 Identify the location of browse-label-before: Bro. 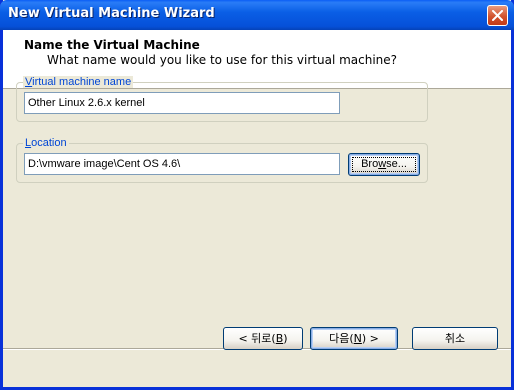
(370, 164).